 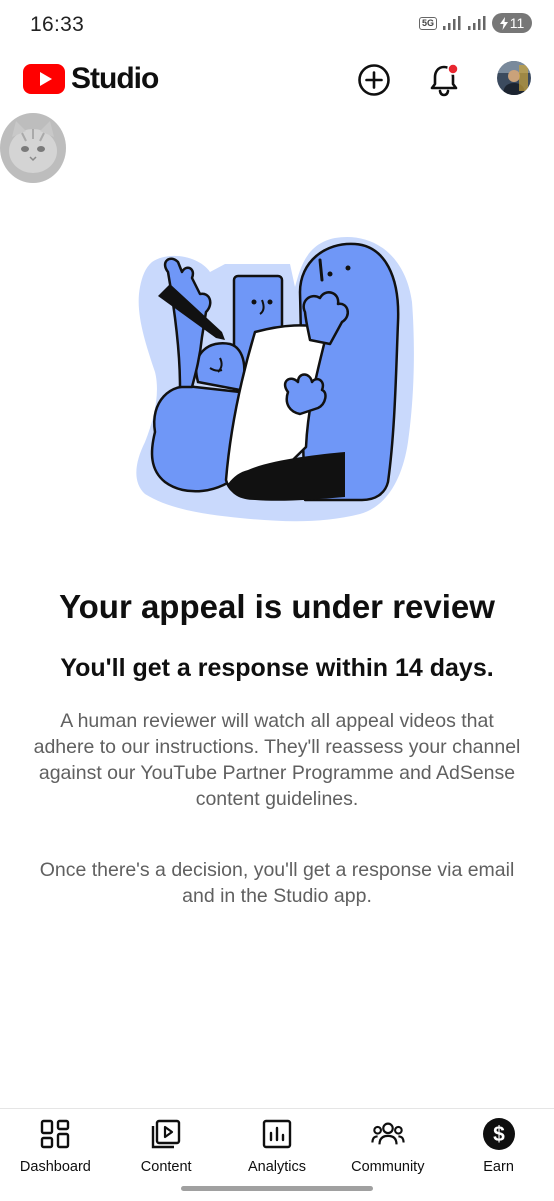 I want to click on youtube-studio-logo: Studio, so click(x=91, y=79).